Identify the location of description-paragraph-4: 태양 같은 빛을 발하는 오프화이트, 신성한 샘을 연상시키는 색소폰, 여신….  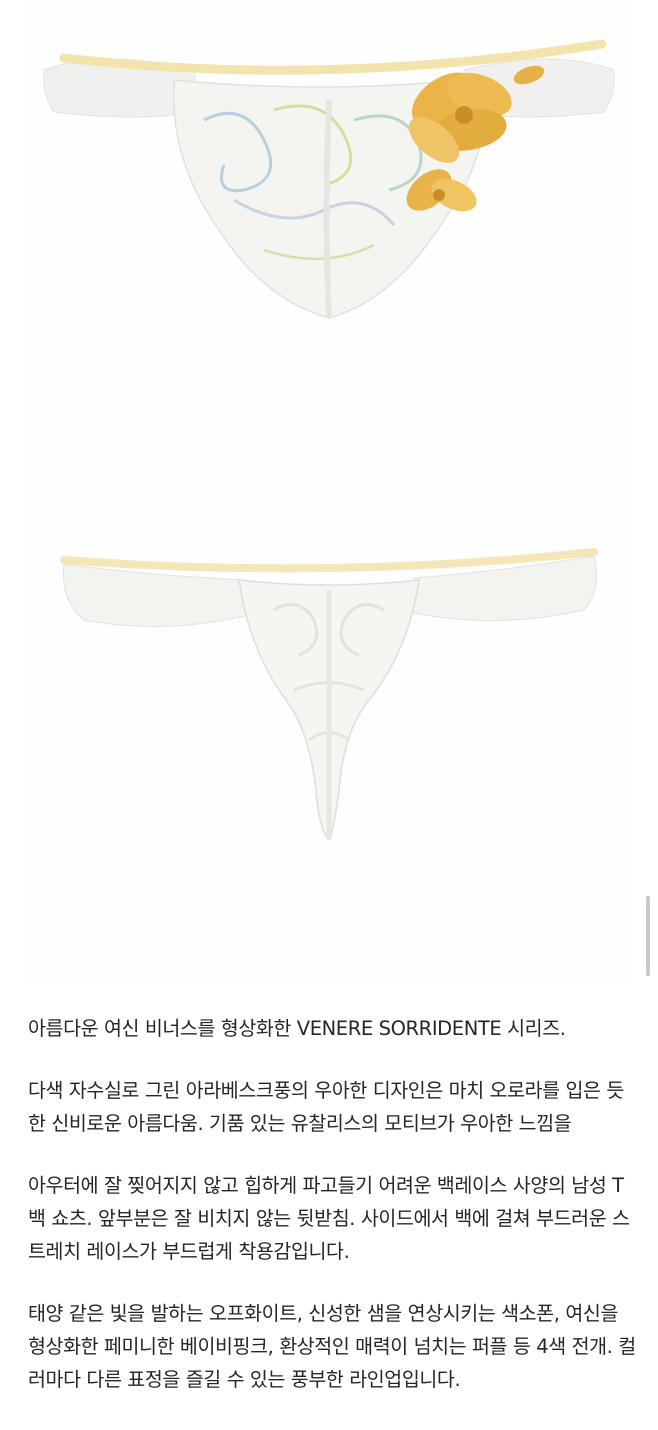
(332, 1346).